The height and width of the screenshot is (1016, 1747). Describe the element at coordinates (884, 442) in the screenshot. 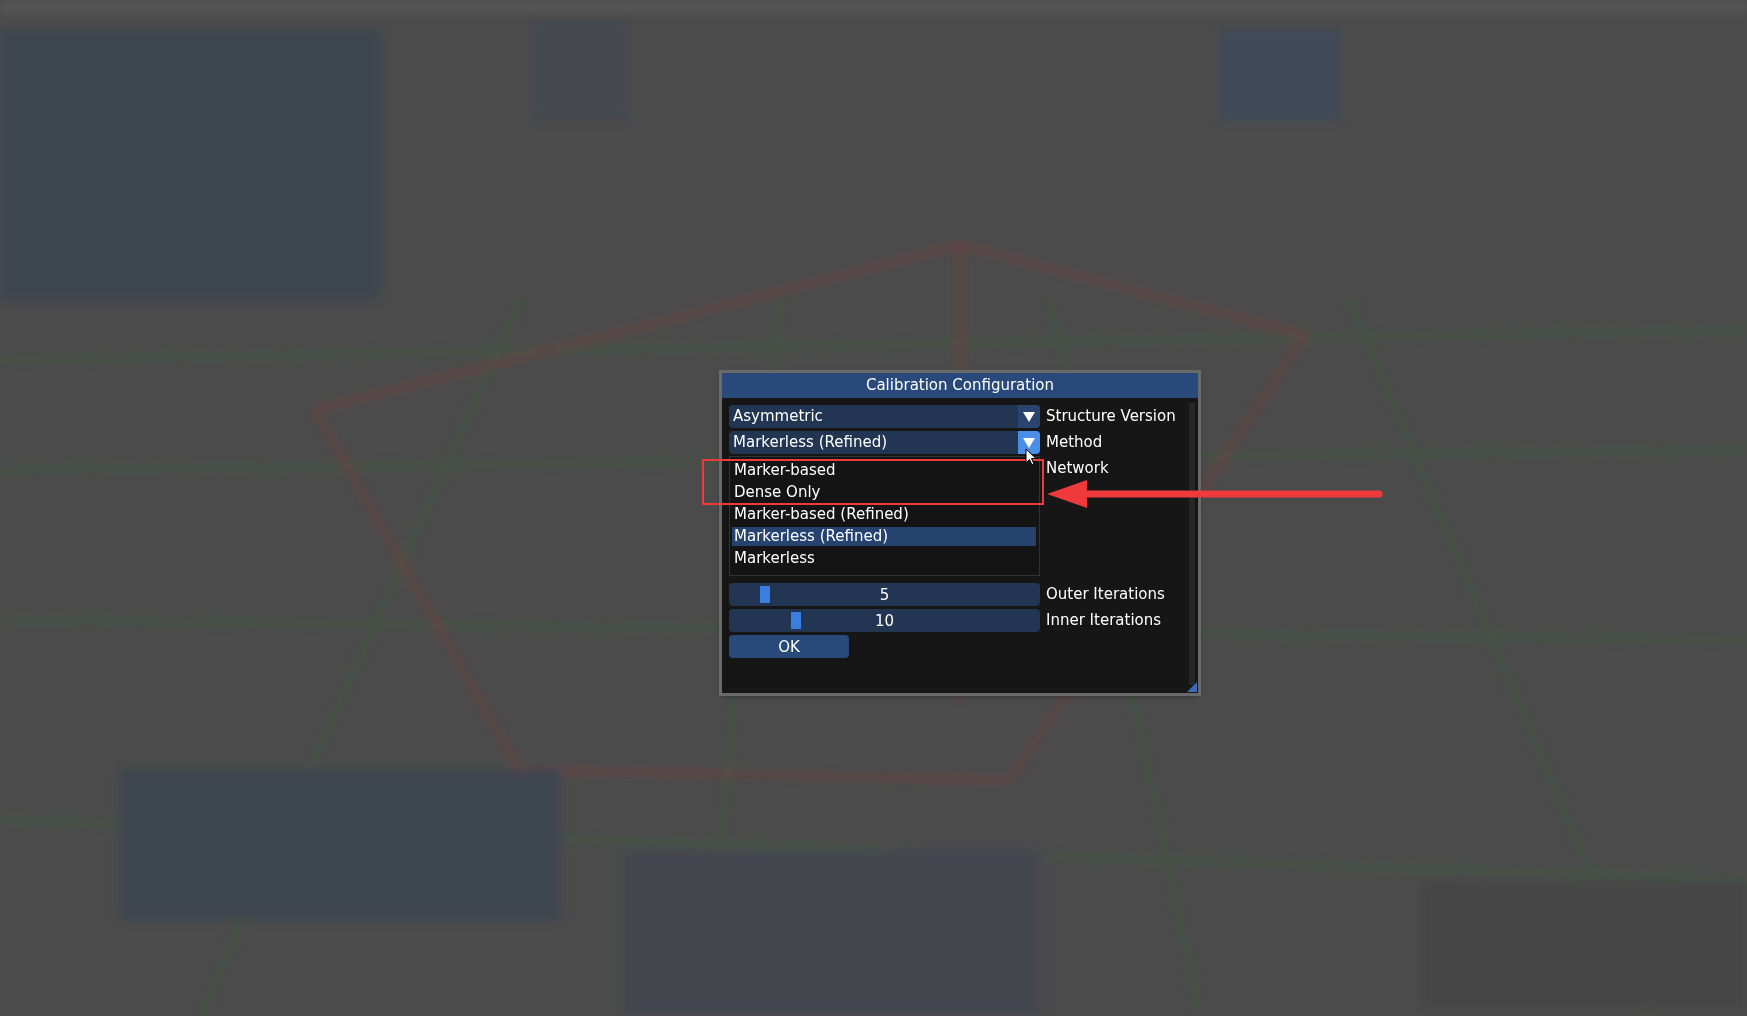

I see `dropdown: Markerless (Refined)` at that location.